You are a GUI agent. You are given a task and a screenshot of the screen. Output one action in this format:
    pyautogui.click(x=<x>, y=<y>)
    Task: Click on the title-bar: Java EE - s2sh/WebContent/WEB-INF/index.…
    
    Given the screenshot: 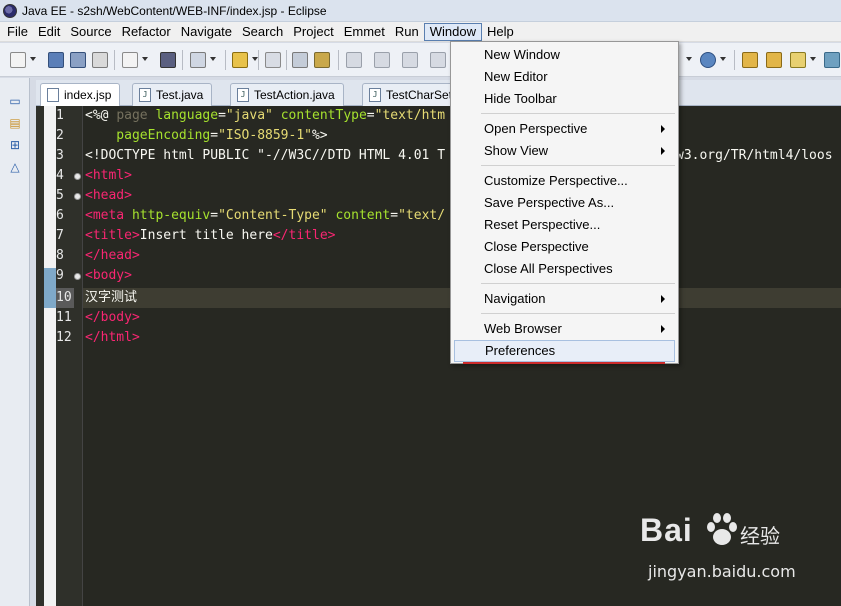 What is the action you would take?
    pyautogui.click(x=420, y=11)
    